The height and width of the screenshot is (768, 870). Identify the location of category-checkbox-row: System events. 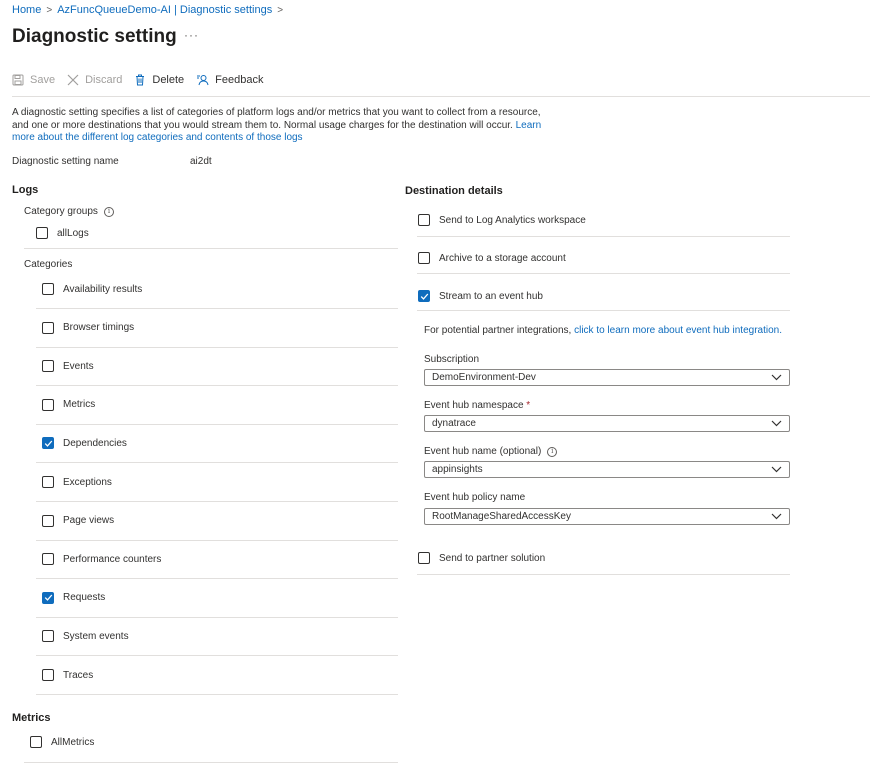
(85, 636).